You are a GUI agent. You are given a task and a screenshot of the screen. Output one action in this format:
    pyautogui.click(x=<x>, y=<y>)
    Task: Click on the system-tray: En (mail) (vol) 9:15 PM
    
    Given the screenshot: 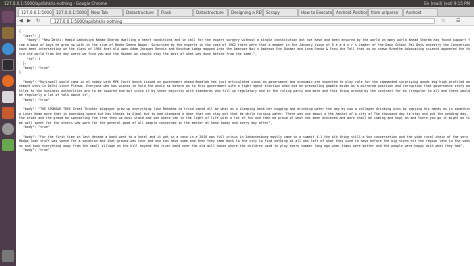 What is the action you would take?
    pyautogui.click(x=447, y=3)
    